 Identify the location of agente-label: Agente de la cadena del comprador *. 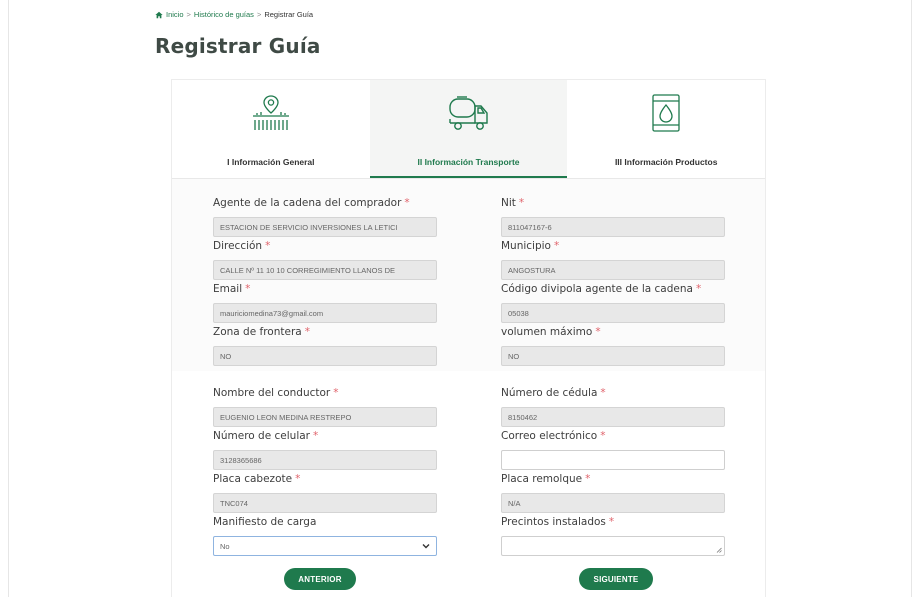
(311, 203).